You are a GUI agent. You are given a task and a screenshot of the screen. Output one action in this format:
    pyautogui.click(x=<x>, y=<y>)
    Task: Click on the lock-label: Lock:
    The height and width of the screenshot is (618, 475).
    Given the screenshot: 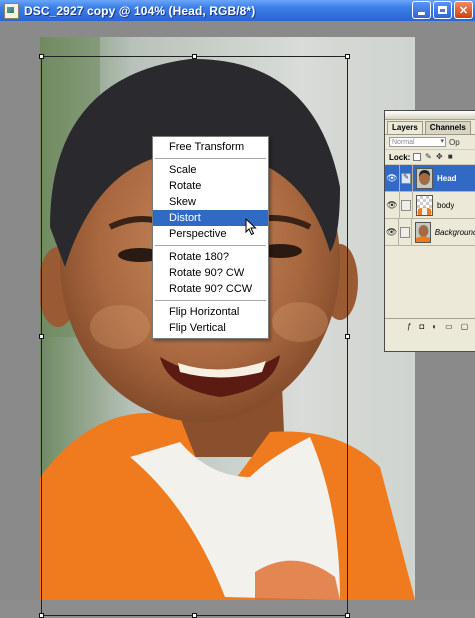 What is the action you would take?
    pyautogui.click(x=400, y=157)
    